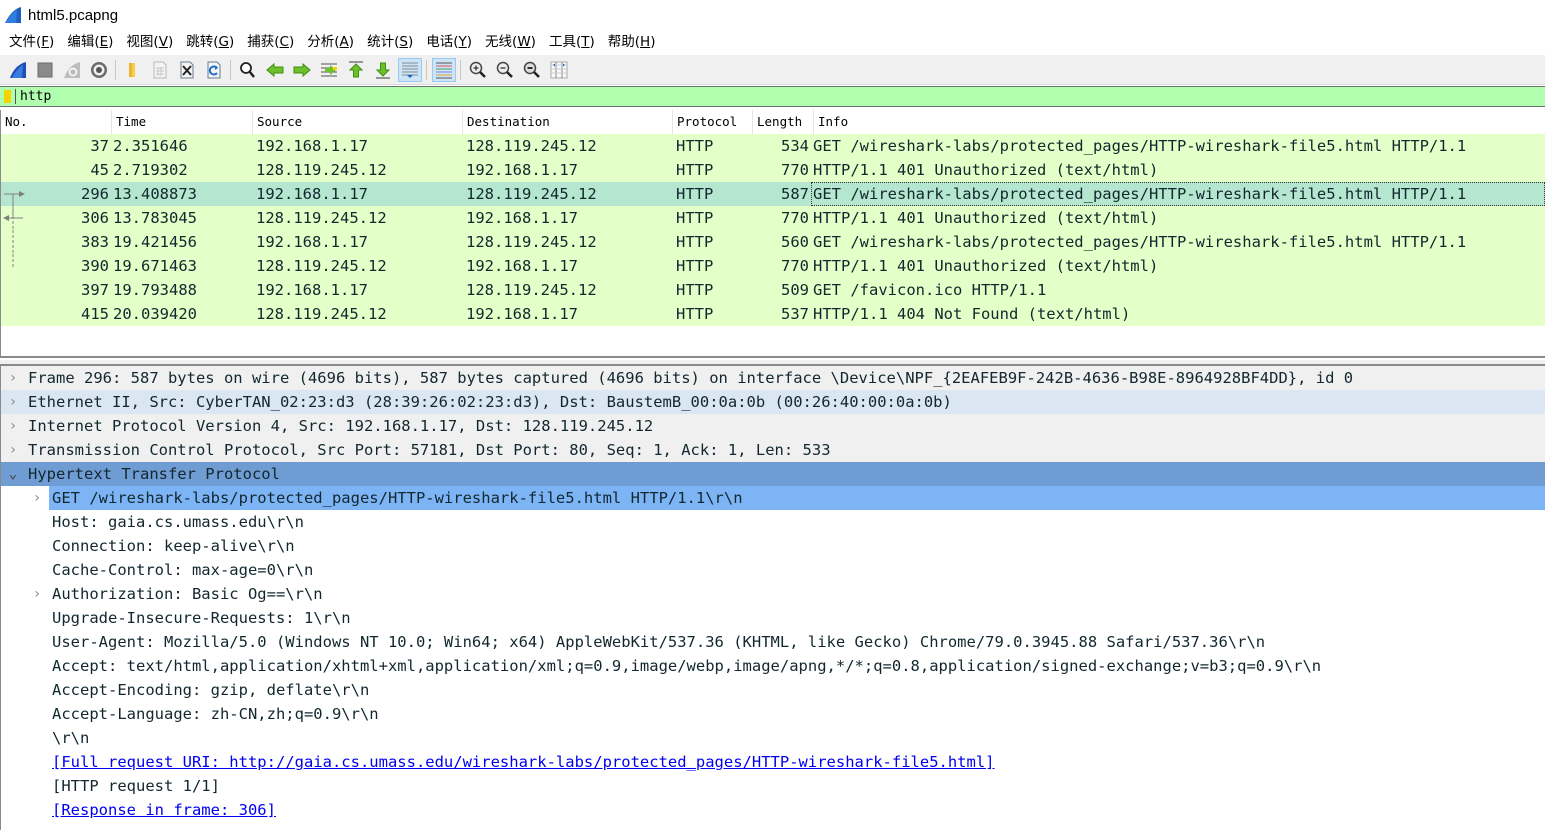  What do you see at coordinates (10, 96) in the screenshot?
I see `filter-bookmark-button` at bounding box center [10, 96].